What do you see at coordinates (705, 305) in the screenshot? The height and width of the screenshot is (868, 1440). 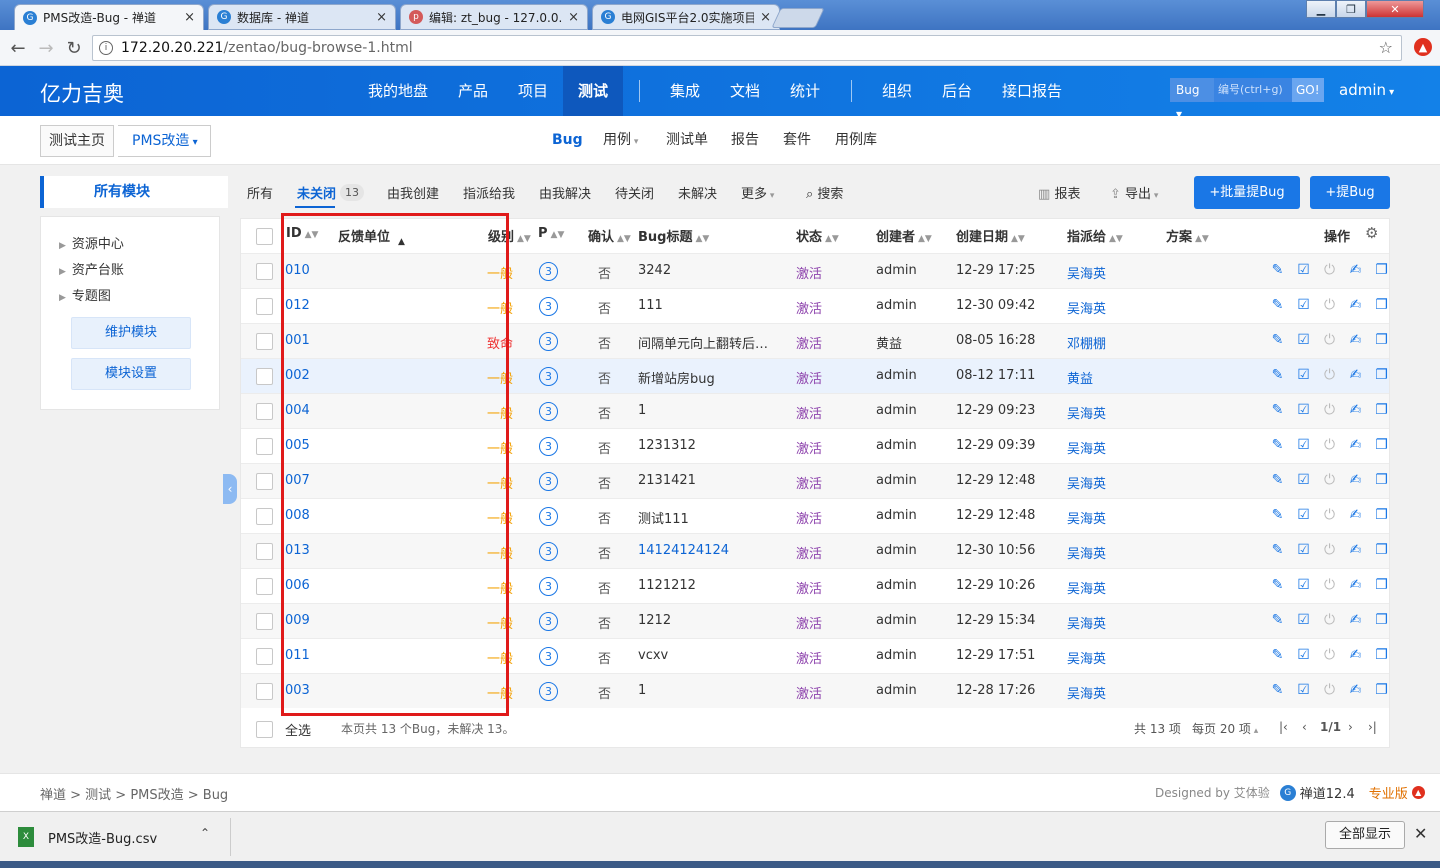 I see `bug-title: 111` at bounding box center [705, 305].